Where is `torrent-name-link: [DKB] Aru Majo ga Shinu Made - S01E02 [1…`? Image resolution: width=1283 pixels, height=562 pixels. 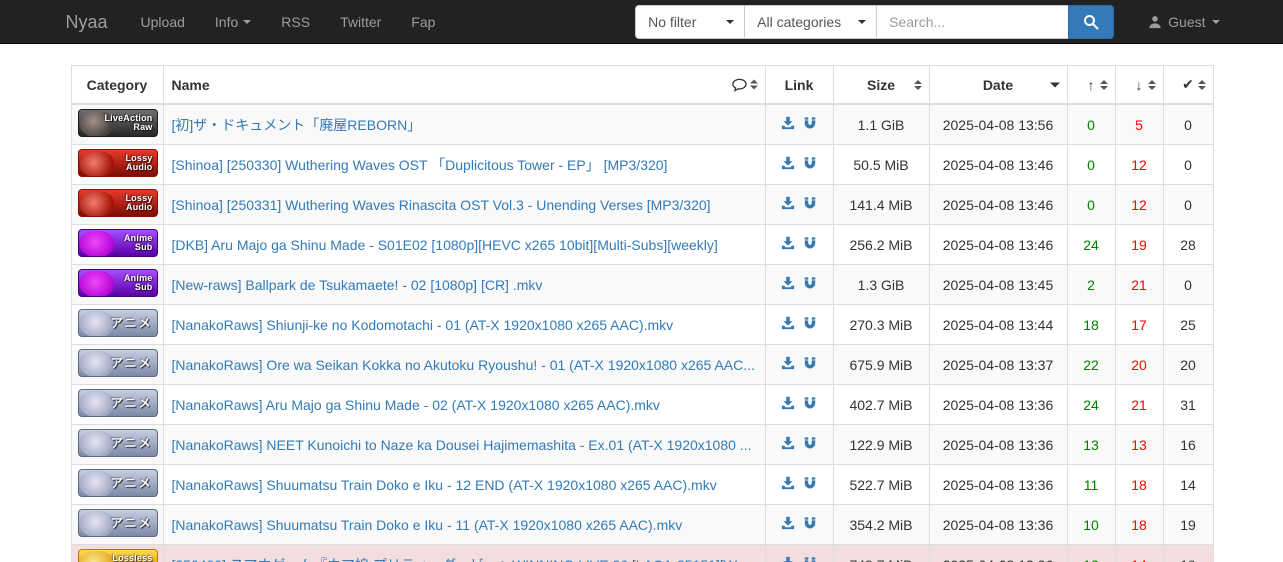
torrent-name-link: [DKB] Aru Majo ga Shinu Made - S01E02 [1… is located at coordinates (445, 245).